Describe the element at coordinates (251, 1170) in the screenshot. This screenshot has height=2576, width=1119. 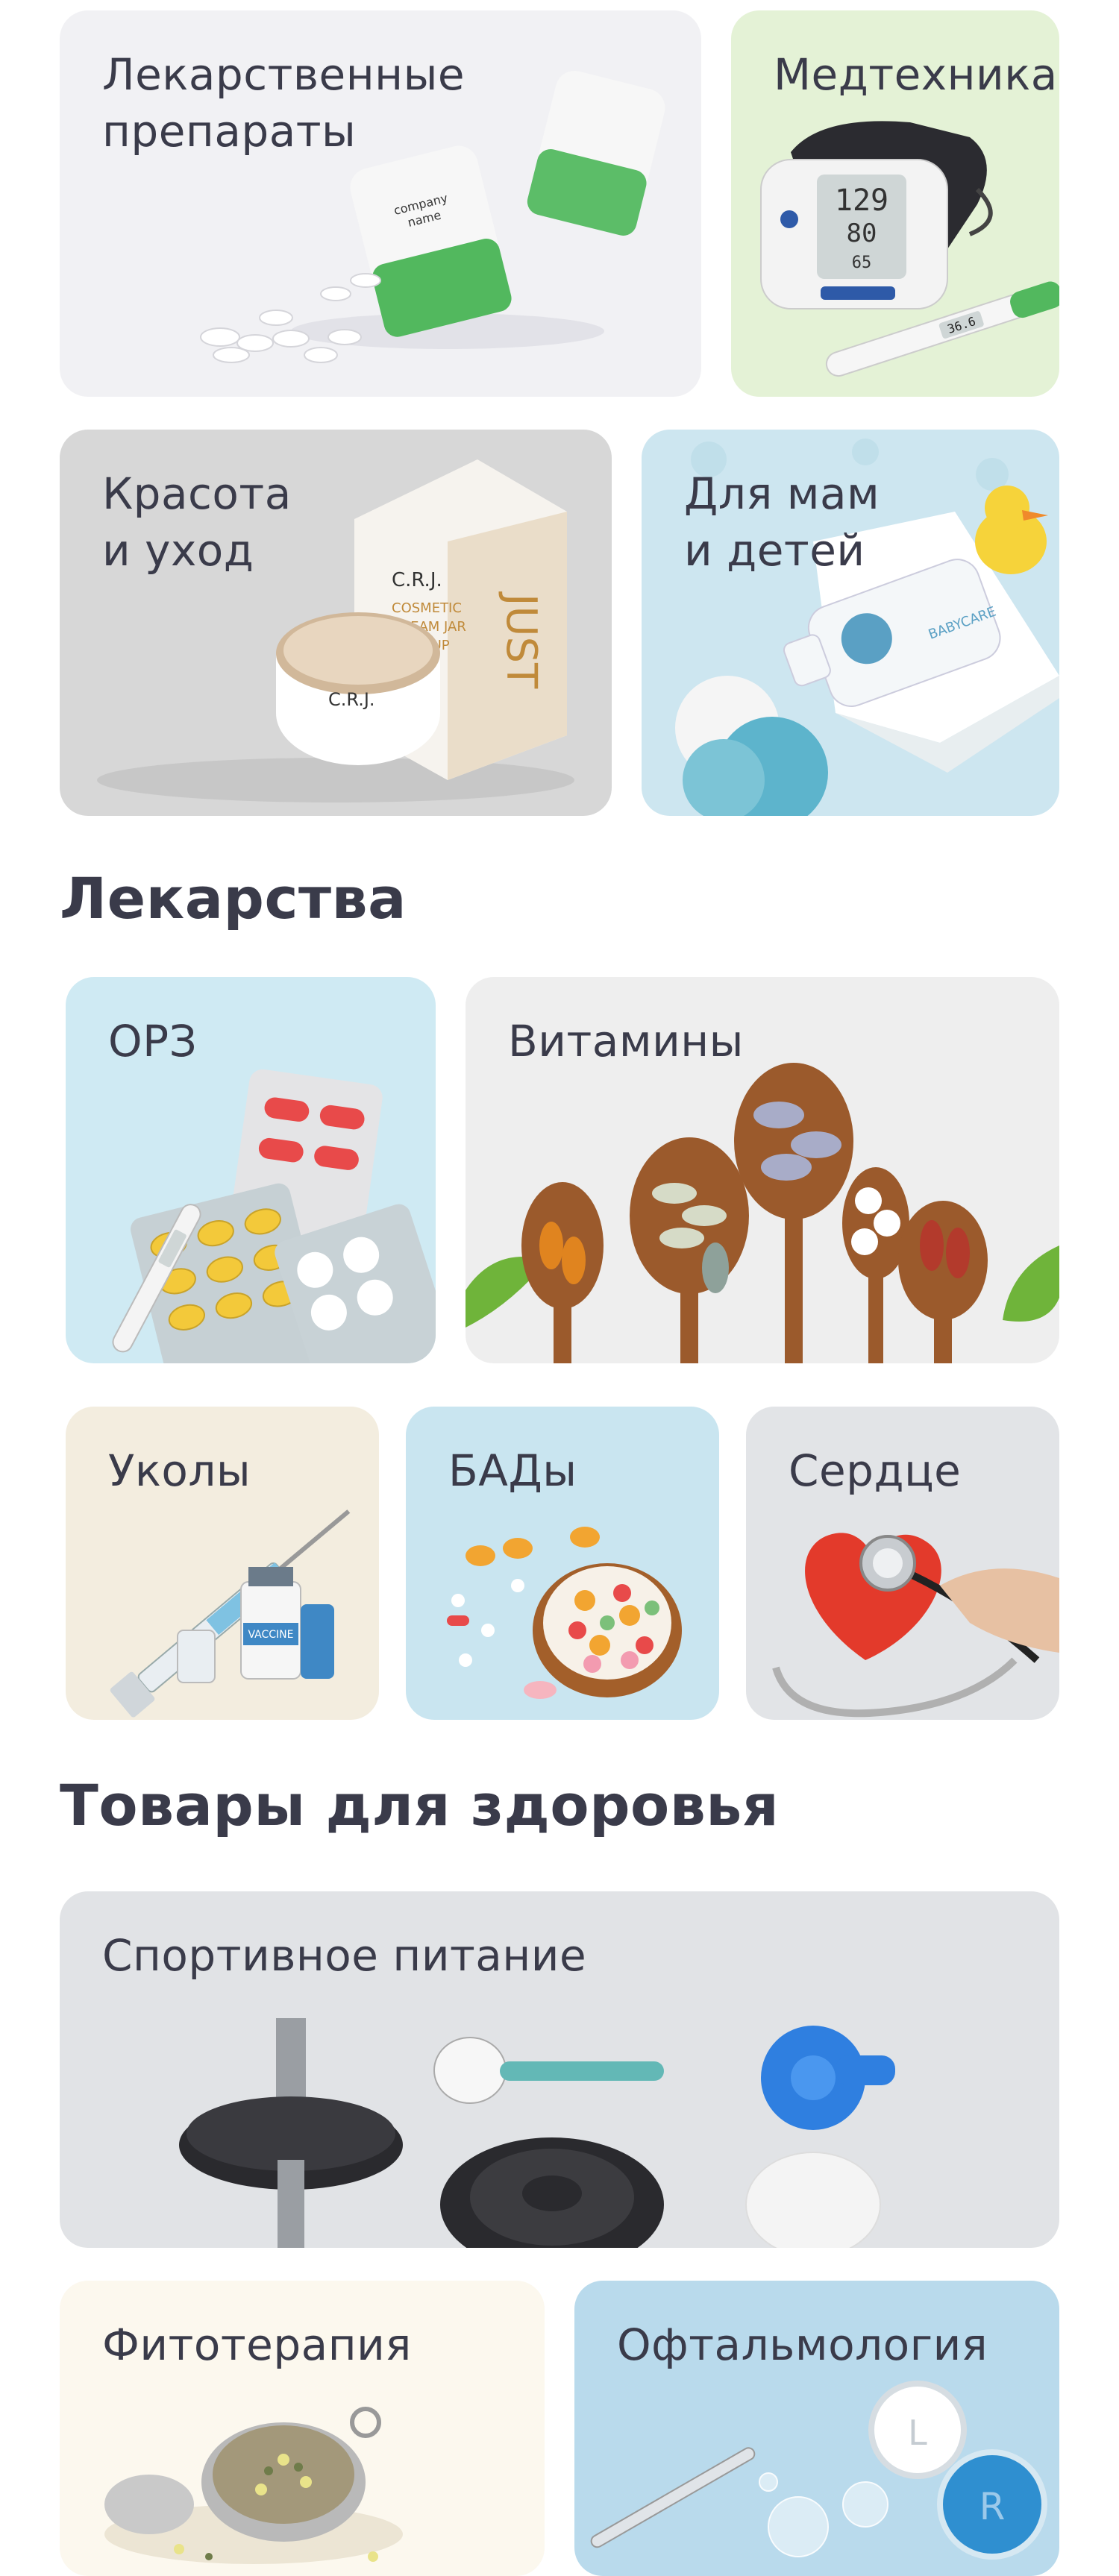
I see `medicine-card-cold-flu: ОРЗ` at that location.